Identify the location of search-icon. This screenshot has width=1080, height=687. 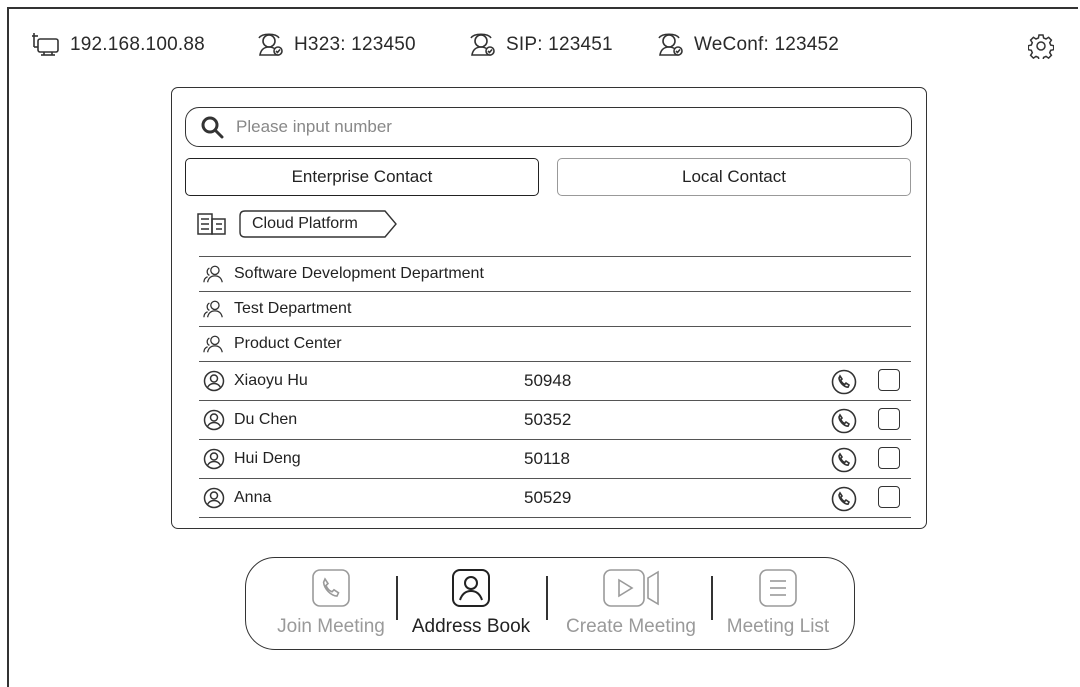
(212, 127).